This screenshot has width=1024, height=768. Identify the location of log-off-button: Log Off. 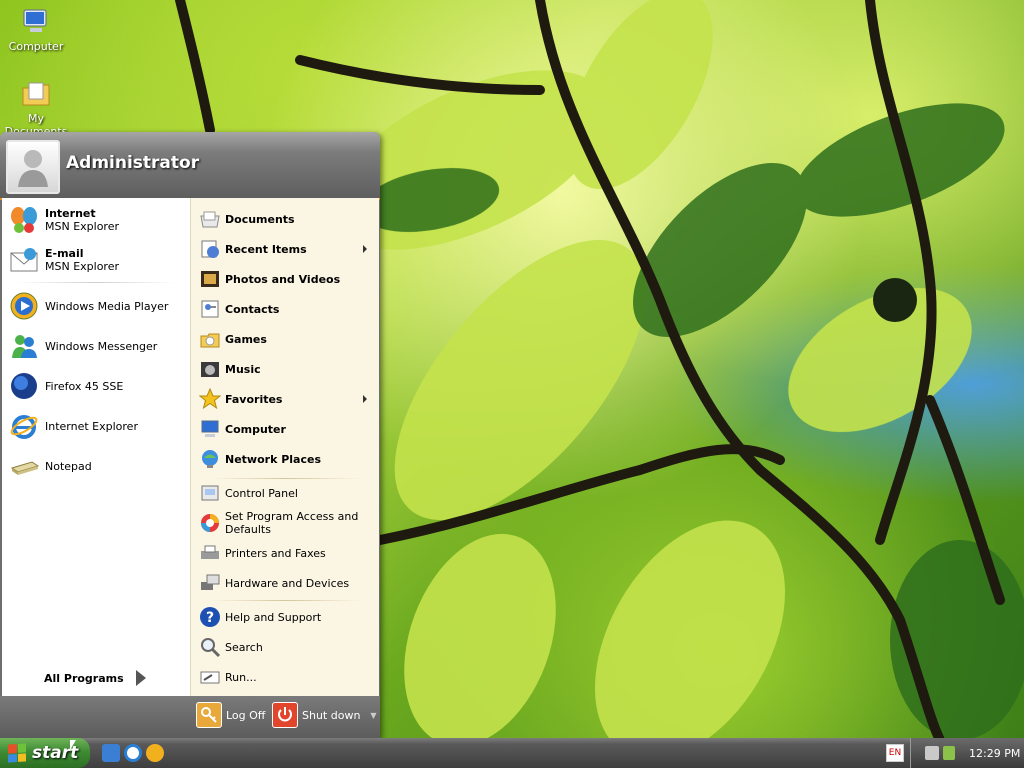
(230, 715).